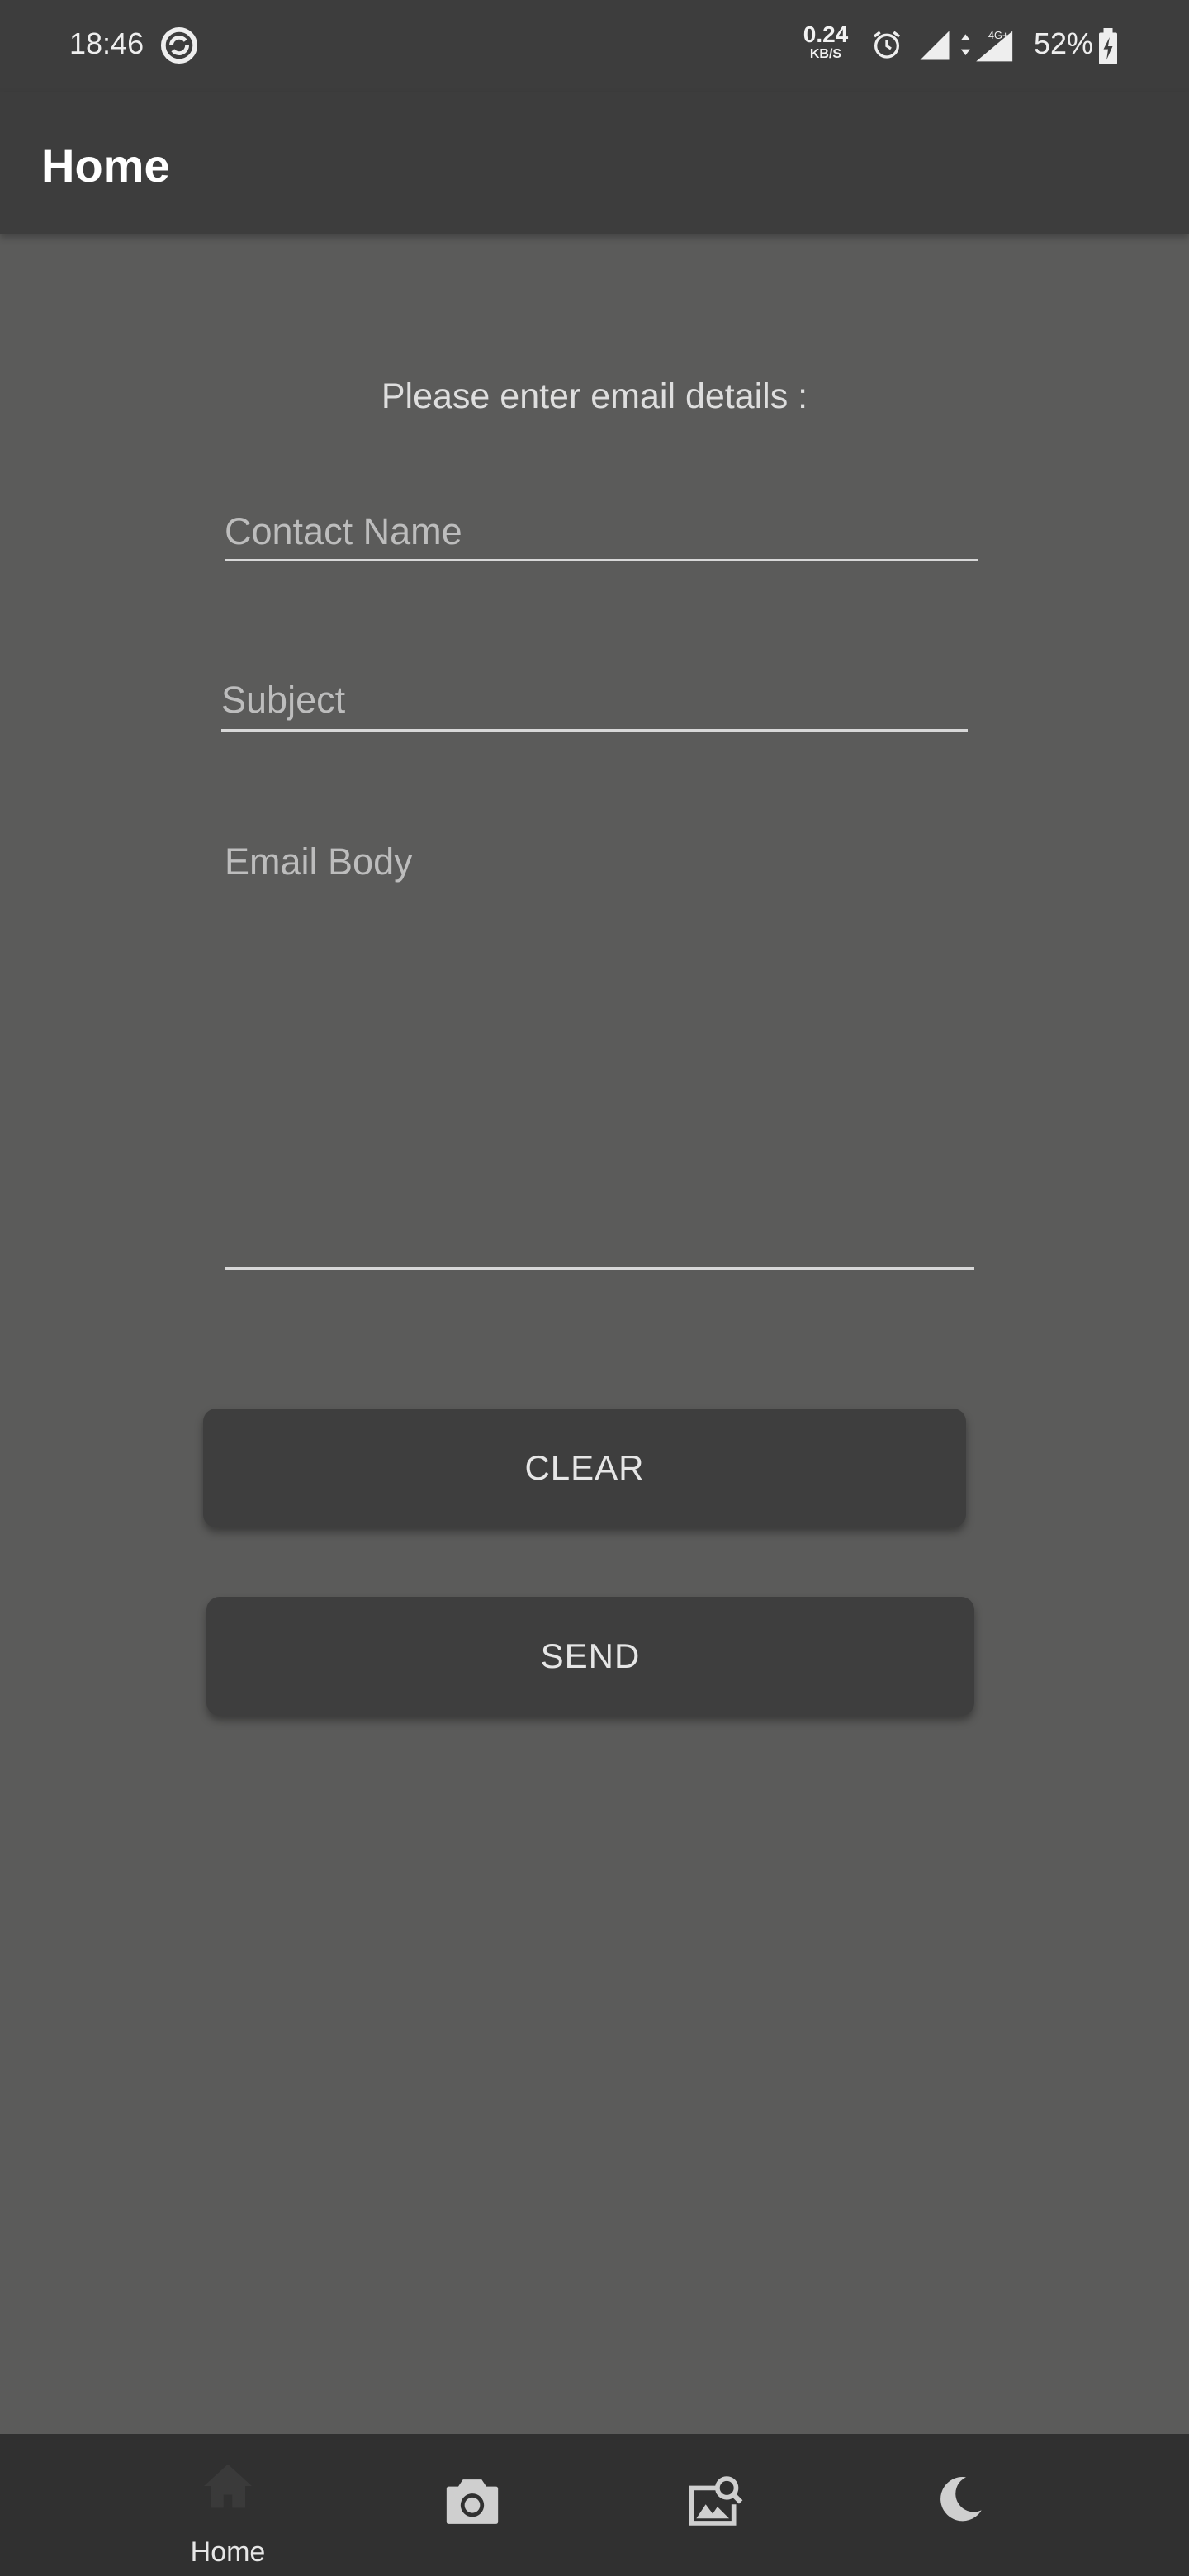 The height and width of the screenshot is (2576, 1189). What do you see at coordinates (584, 1468) in the screenshot?
I see `clear-button: CLEAR` at bounding box center [584, 1468].